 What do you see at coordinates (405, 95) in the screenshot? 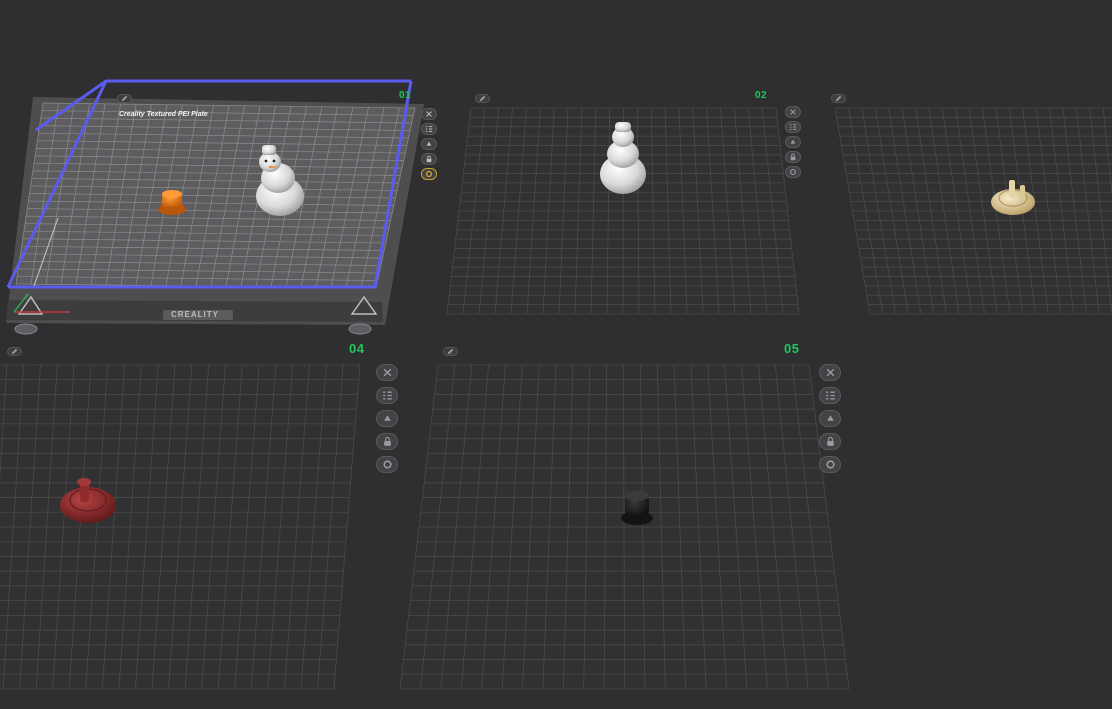
I see `plate-number-label: 01` at bounding box center [405, 95].